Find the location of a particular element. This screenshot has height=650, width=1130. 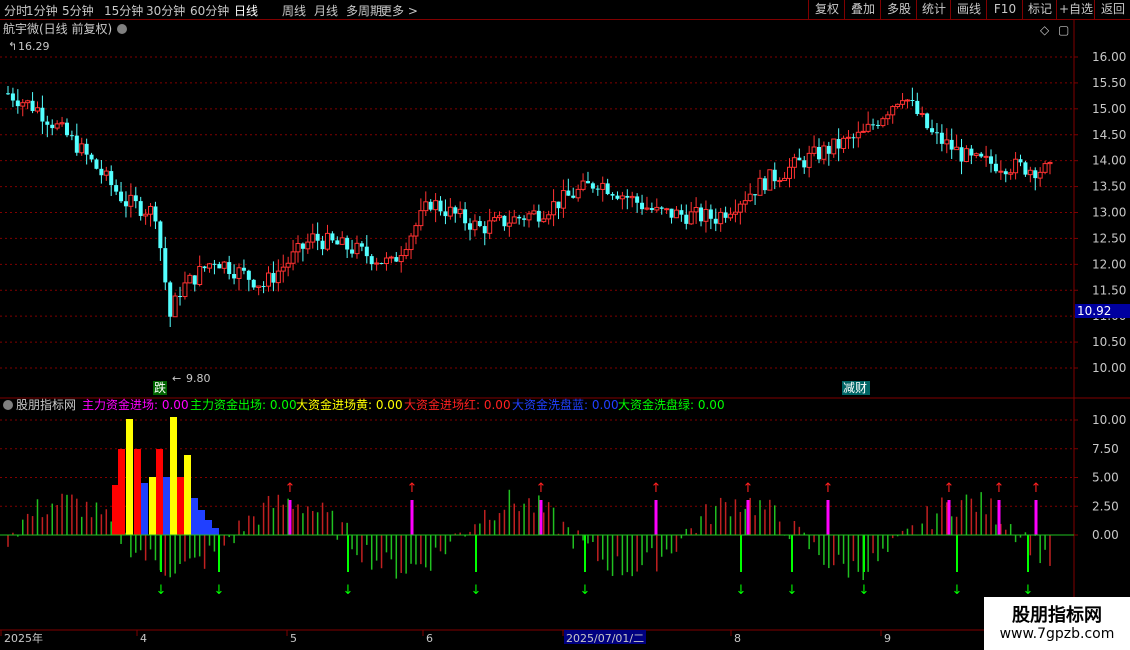

toolbar-button-8: 返回 is located at coordinates (1112, 9).